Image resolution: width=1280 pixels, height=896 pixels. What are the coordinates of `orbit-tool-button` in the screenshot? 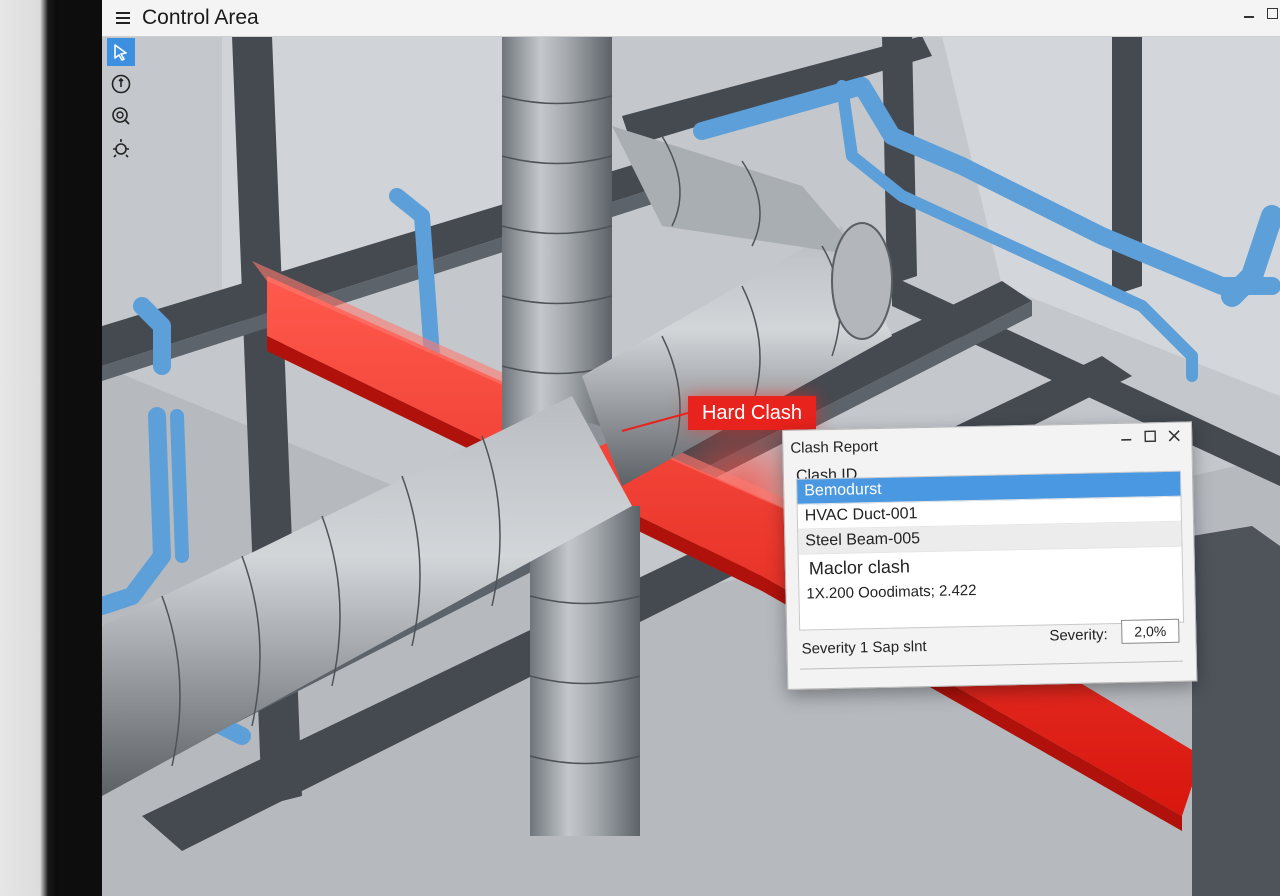 It's located at (121, 84).